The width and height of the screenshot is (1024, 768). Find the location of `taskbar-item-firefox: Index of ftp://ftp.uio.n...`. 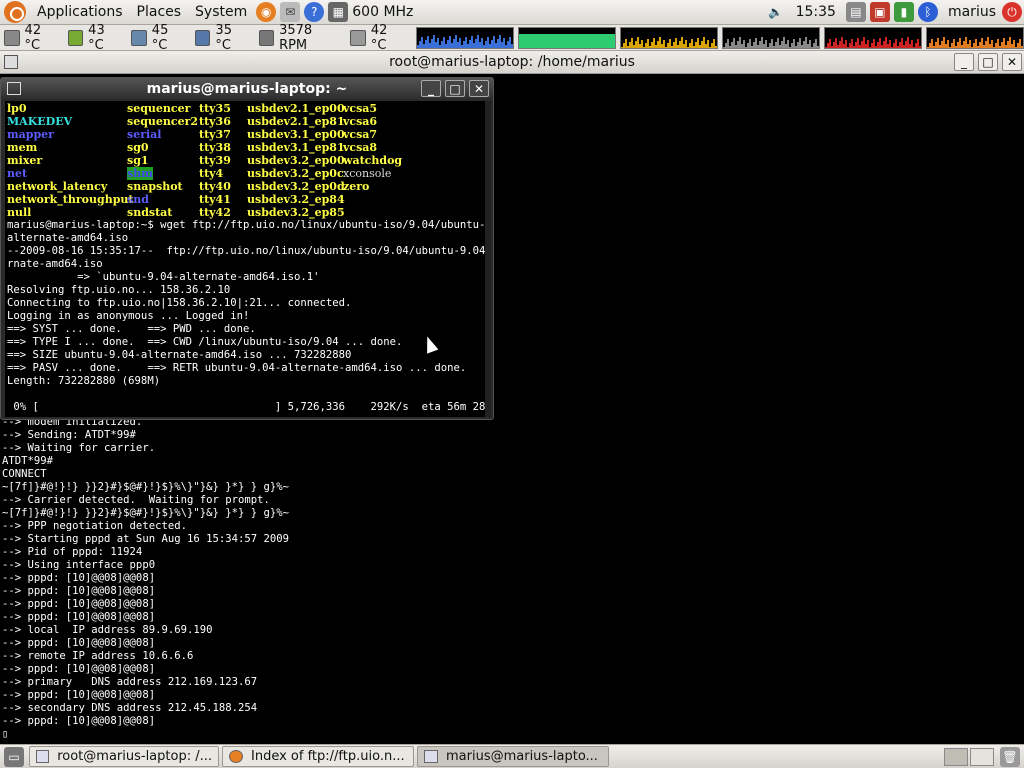

taskbar-item-firefox: Index of ftp://ftp.uio.n... is located at coordinates (318, 756).